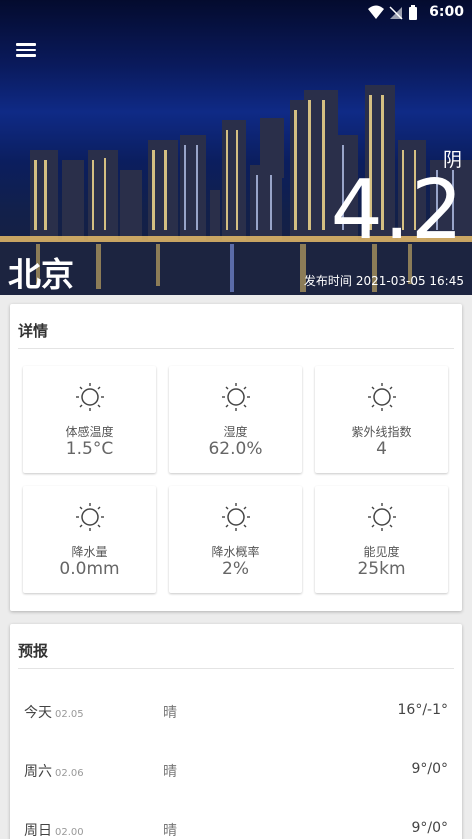  Describe the element at coordinates (423, 710) in the screenshot. I see `forecast-temps: 16°/-1°` at that location.